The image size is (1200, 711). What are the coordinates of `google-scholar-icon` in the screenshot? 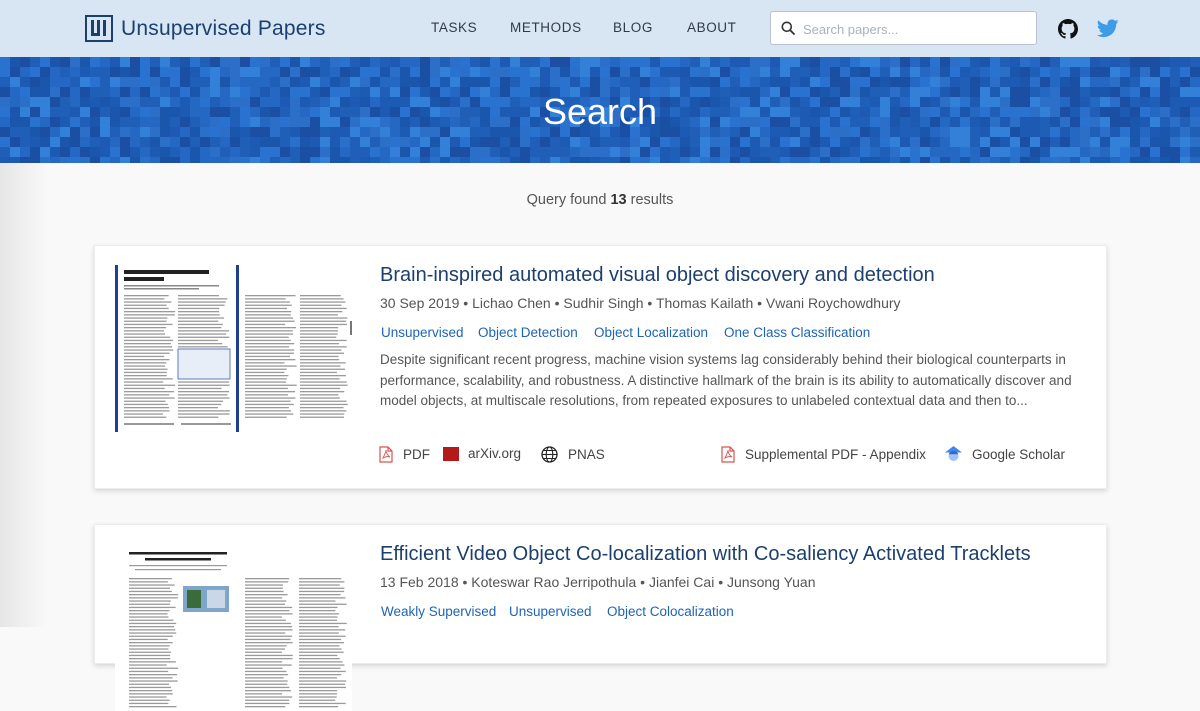 It's located at (953, 453).